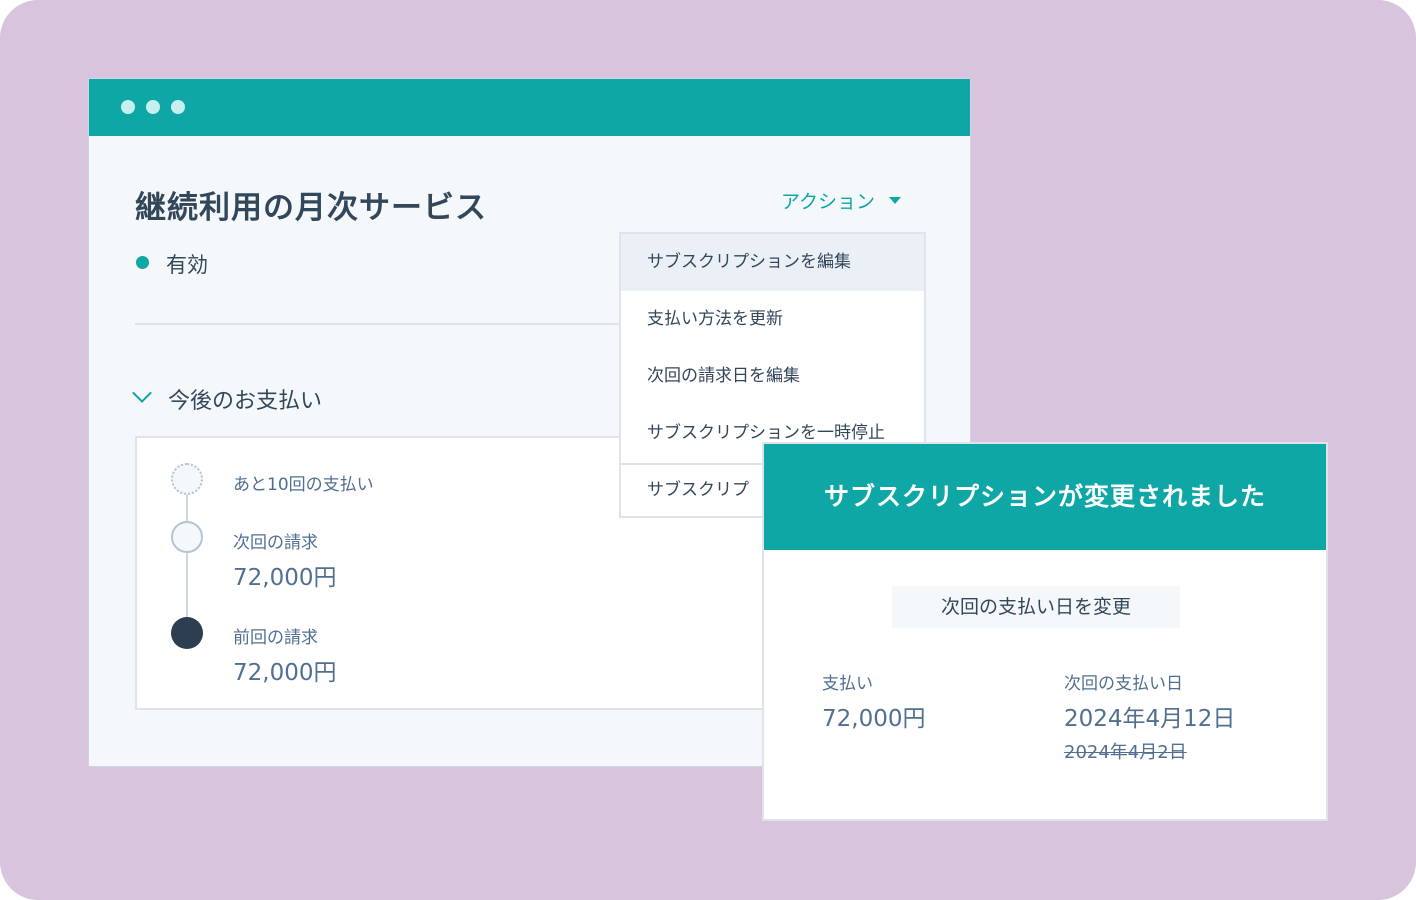 This screenshot has height=900, width=1416. I want to click on timeline-label: 前回の請求, so click(275, 638).